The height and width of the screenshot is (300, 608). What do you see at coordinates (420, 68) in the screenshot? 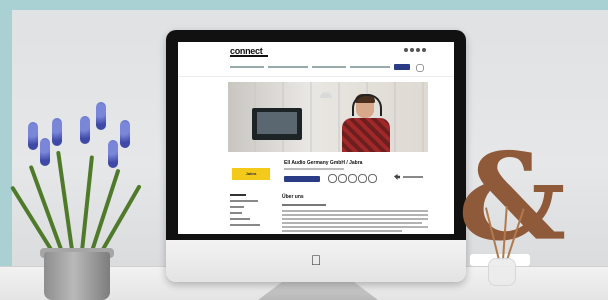
I see `search-icon` at bounding box center [420, 68].